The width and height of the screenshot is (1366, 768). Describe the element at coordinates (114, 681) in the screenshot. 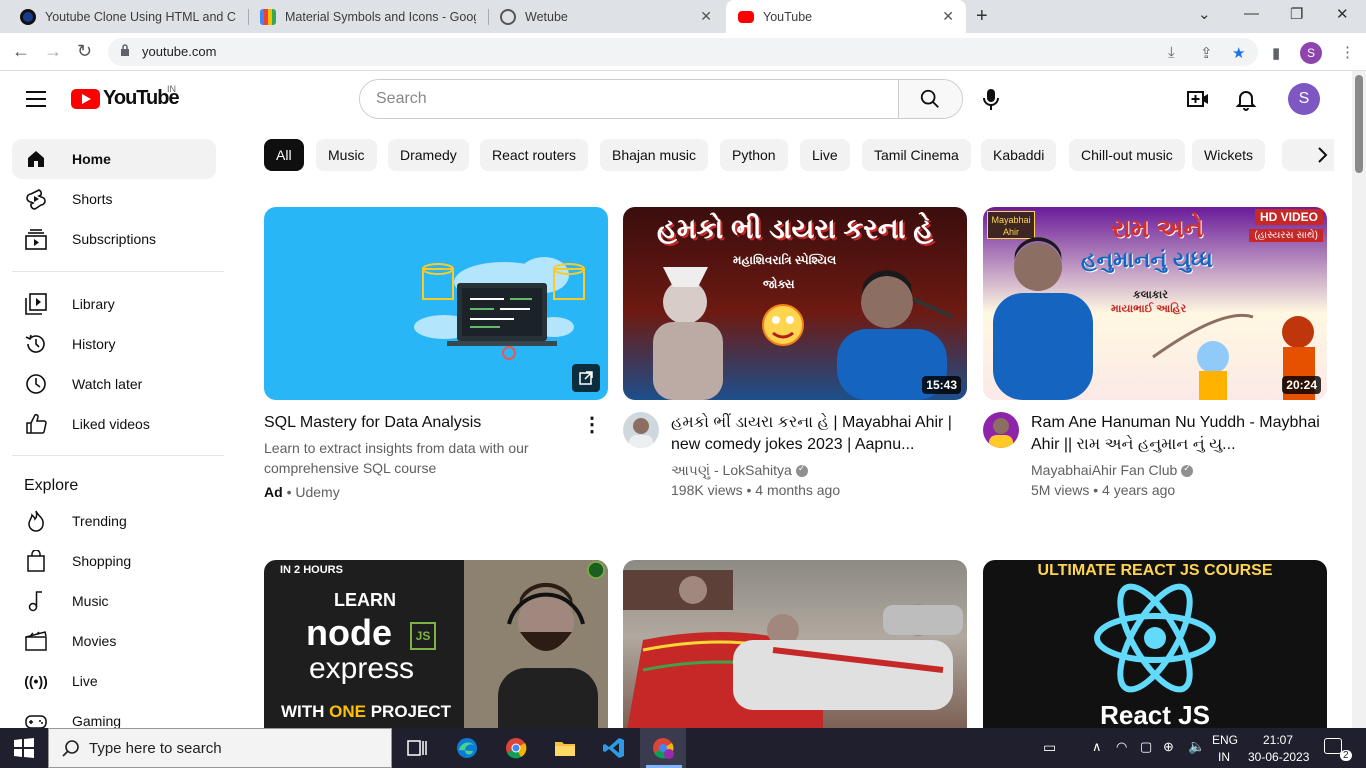

I see `sidebar-item-live: ((•)) Live` at that location.